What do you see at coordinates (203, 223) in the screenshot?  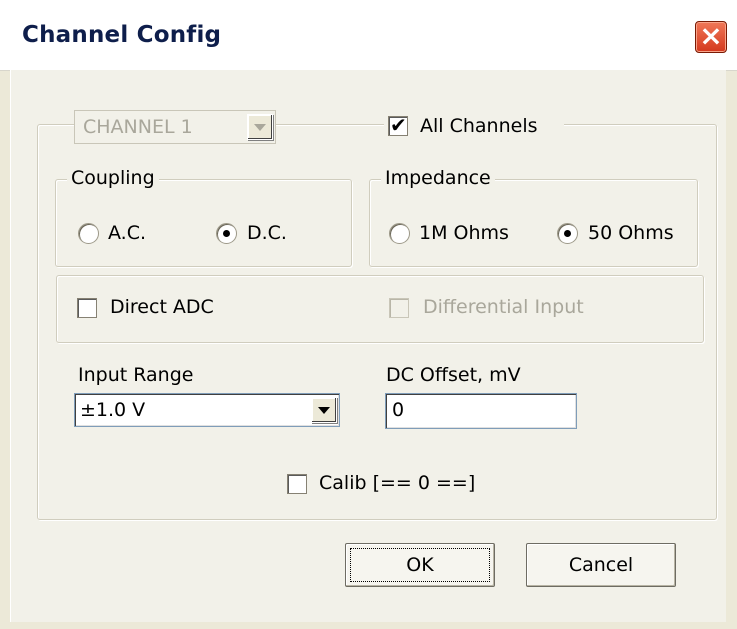 I see `coupling-group` at bounding box center [203, 223].